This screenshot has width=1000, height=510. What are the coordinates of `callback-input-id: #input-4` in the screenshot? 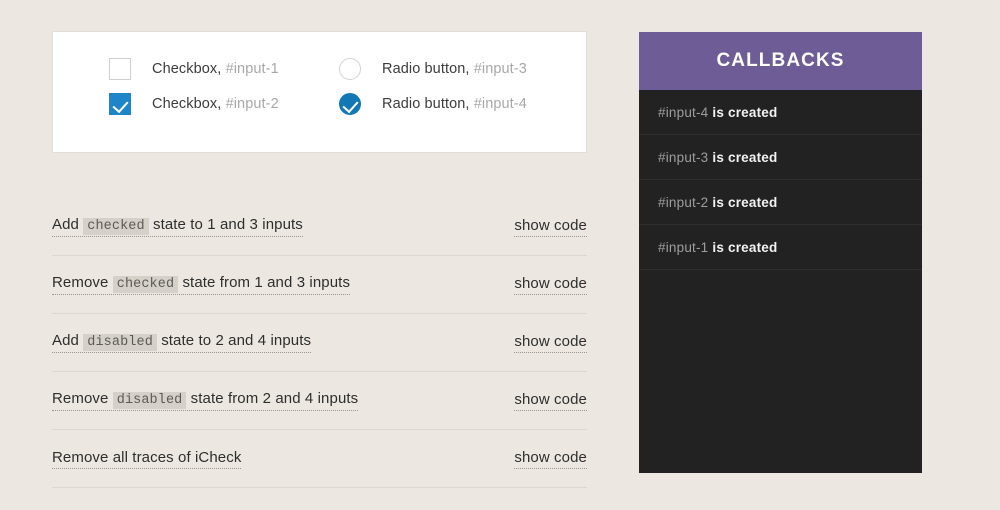 It's located at (683, 112).